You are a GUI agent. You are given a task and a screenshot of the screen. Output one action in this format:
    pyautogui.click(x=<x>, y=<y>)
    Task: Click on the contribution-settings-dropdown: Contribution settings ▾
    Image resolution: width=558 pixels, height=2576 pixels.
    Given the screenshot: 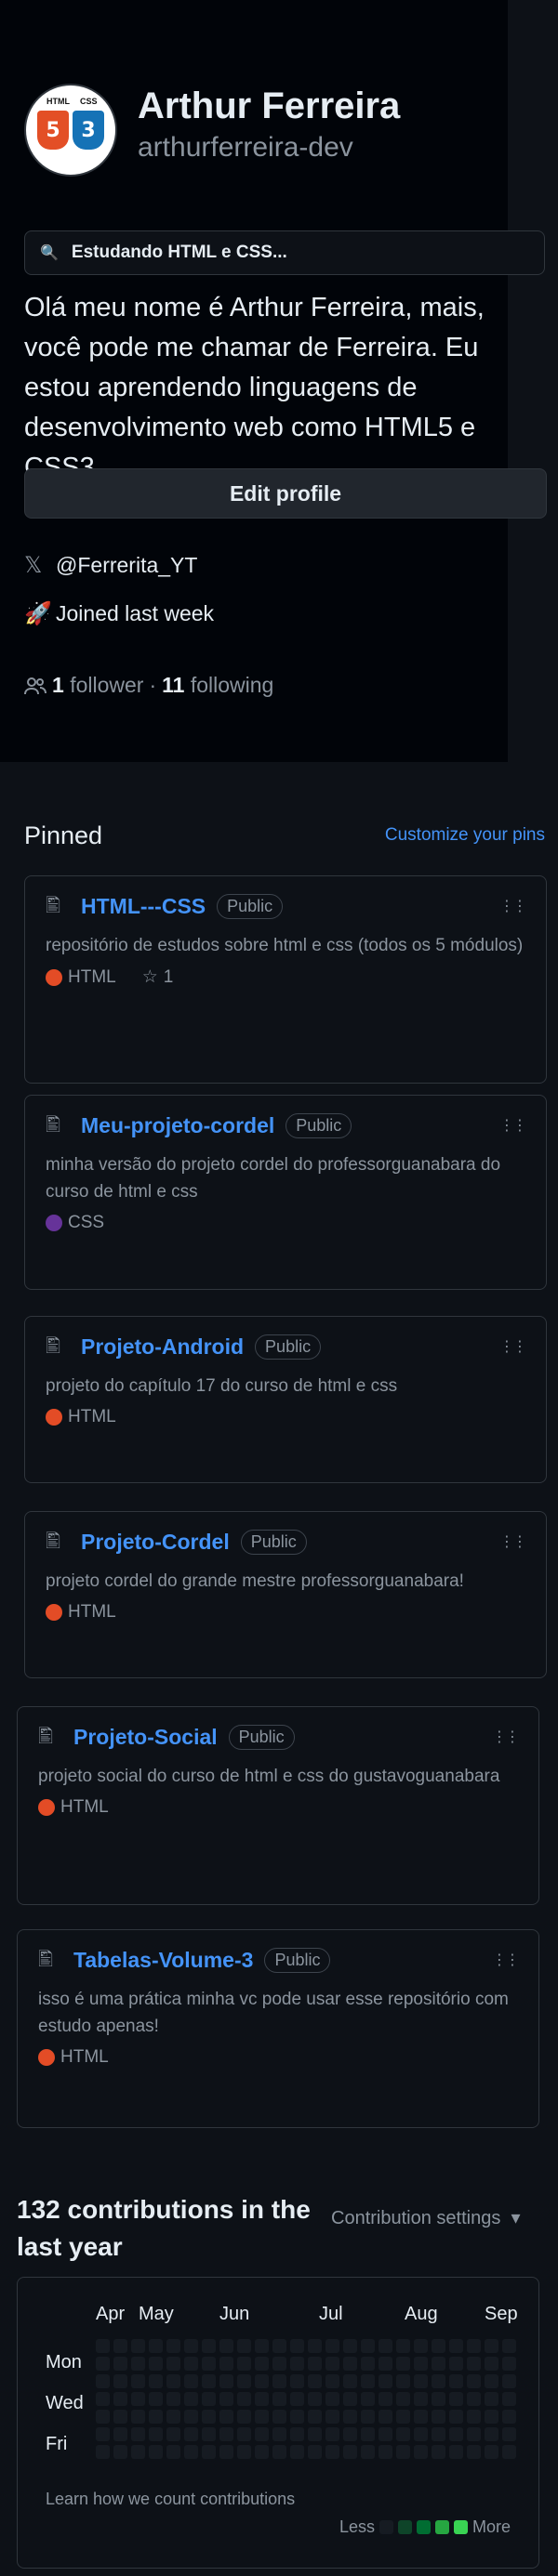 What is the action you would take?
    pyautogui.click(x=426, y=2217)
    